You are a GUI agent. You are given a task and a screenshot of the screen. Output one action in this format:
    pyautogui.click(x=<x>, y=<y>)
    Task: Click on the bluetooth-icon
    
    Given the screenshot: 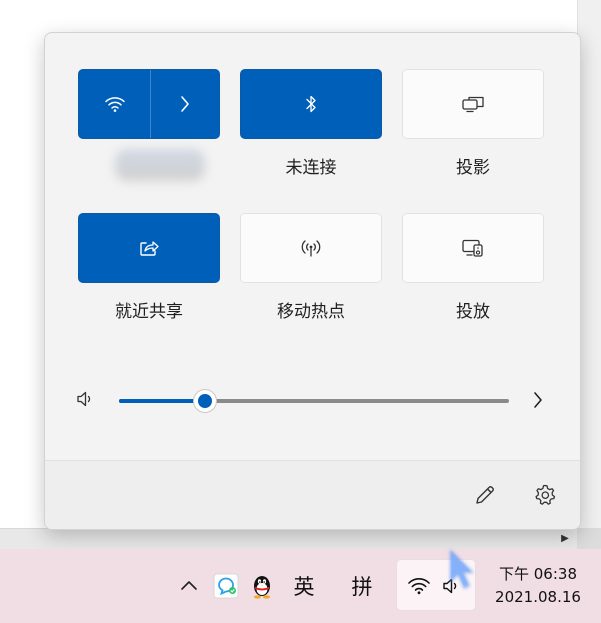 What is the action you would take?
    pyautogui.click(x=311, y=104)
    